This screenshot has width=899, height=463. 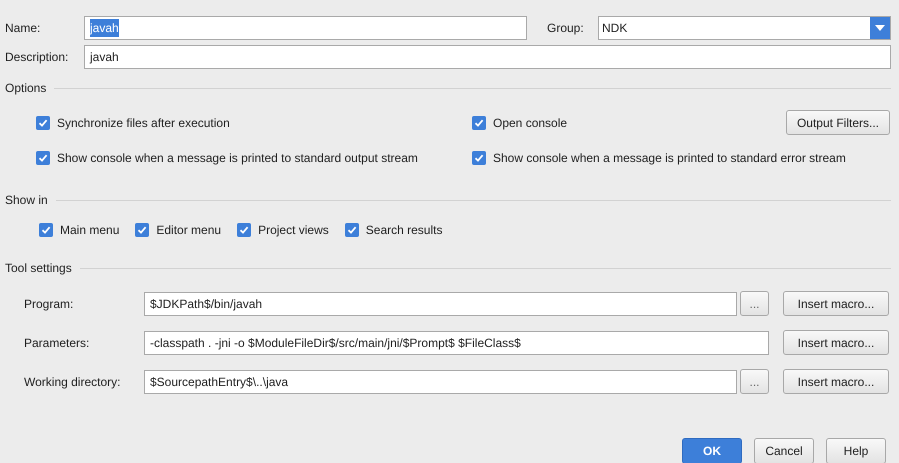 What do you see at coordinates (456, 342) in the screenshot?
I see `input-field: -classpath . -jni -o $ModuleFileDir$/src/main/jni/$Prompt$ $FileClass$` at bounding box center [456, 342].